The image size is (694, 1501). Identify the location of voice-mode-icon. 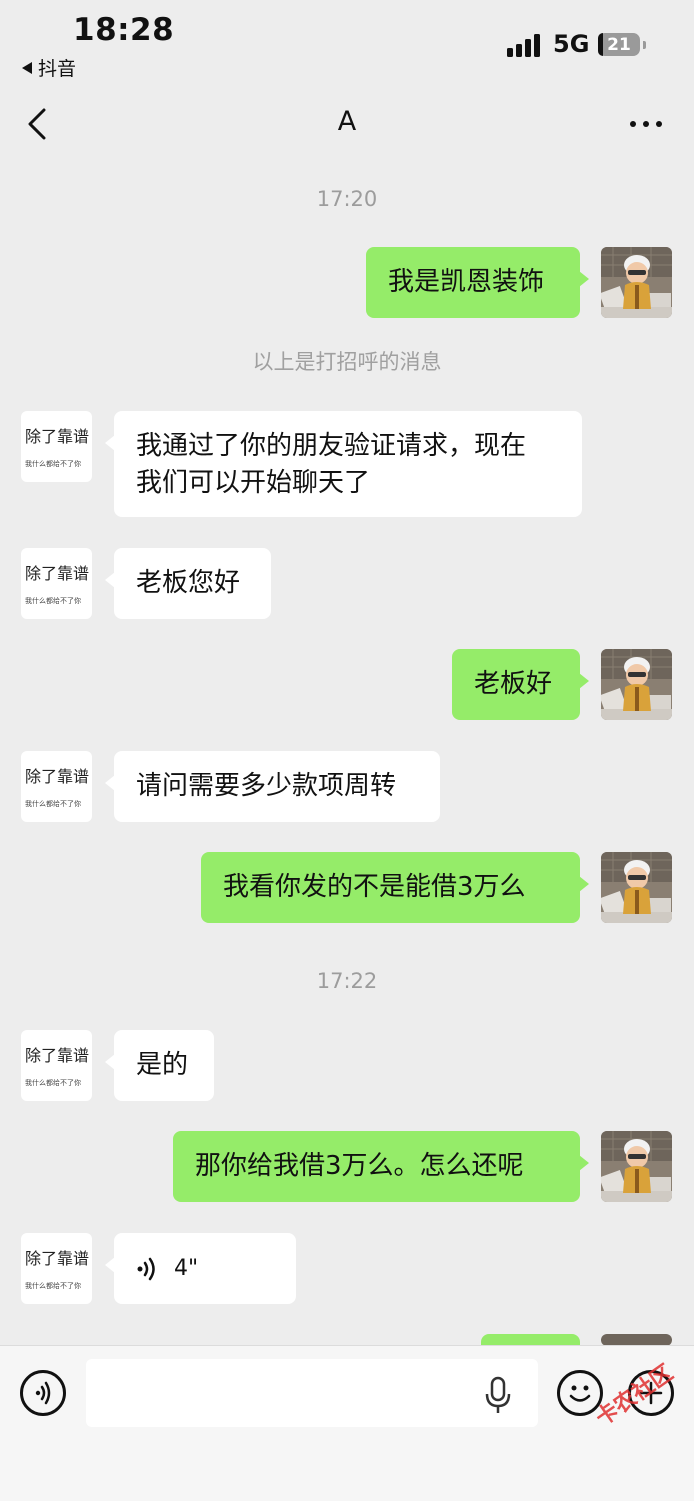
(43, 1393).